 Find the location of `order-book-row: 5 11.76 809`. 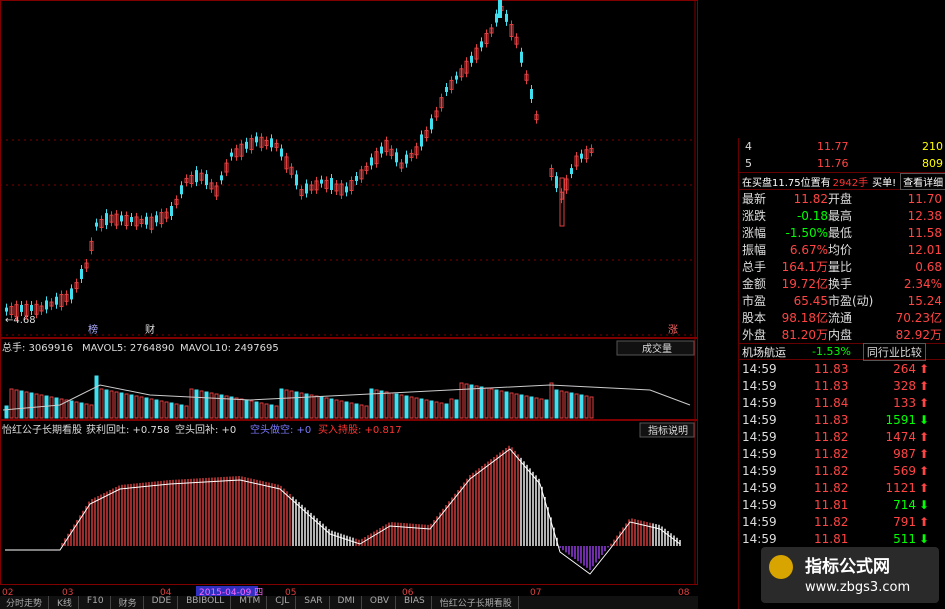

order-book-row: 5 11.76 809 is located at coordinates (842, 163).